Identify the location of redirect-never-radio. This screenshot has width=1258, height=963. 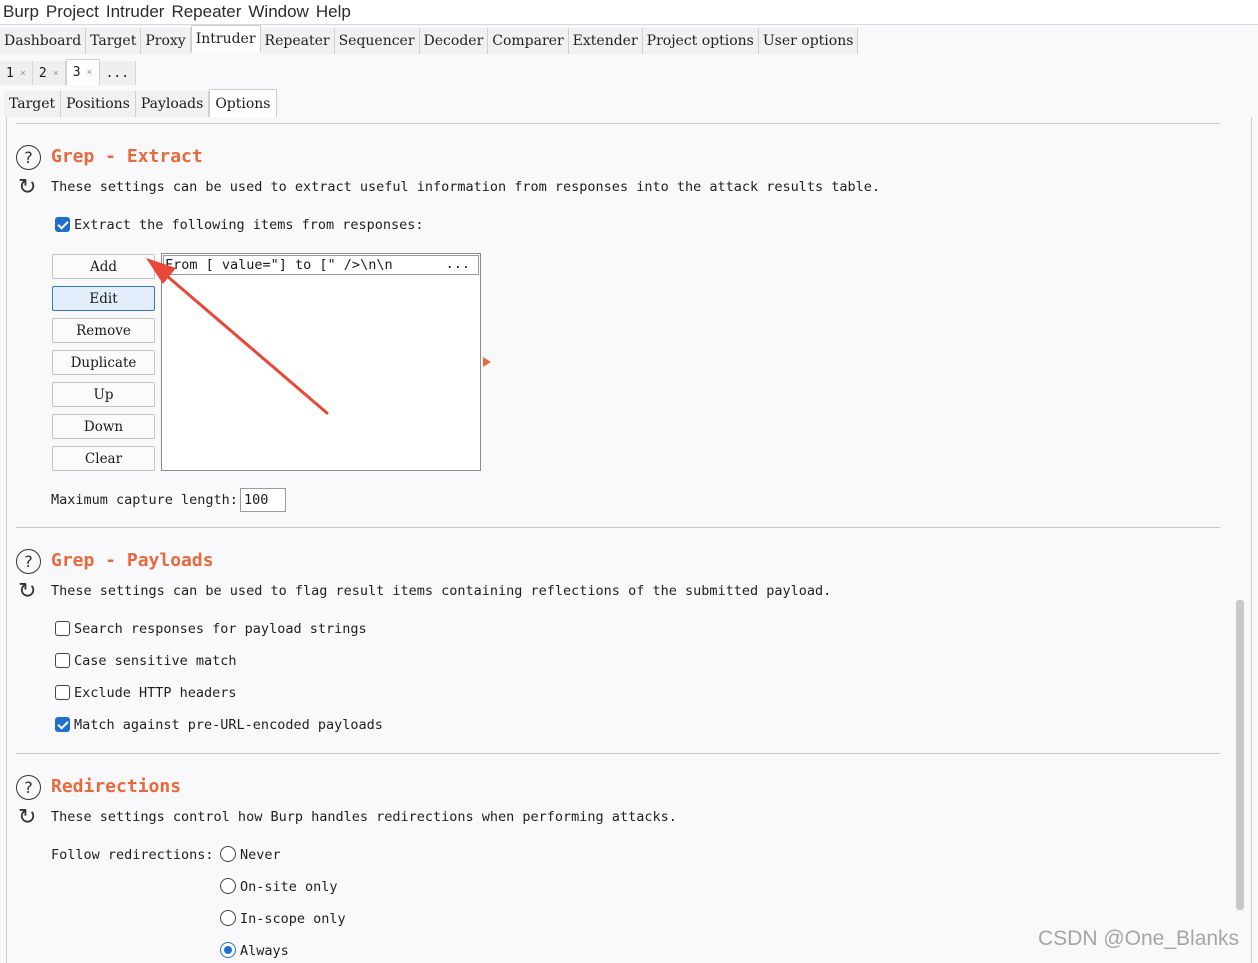
(228, 854).